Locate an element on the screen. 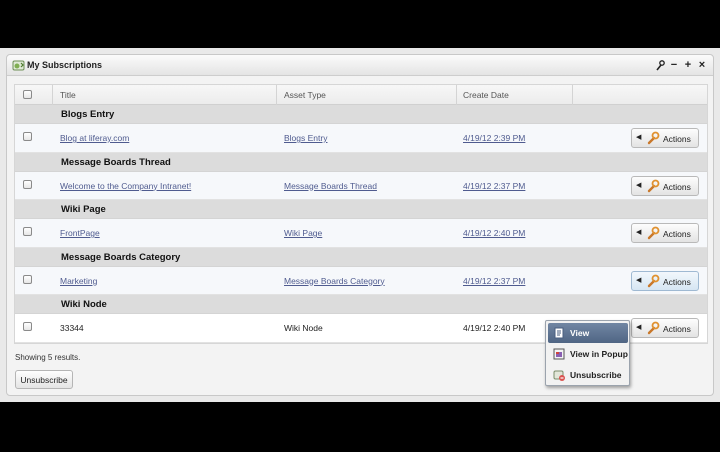 The image size is (720, 452). group-heading-label: Wiki Node is located at coordinates (84, 304).